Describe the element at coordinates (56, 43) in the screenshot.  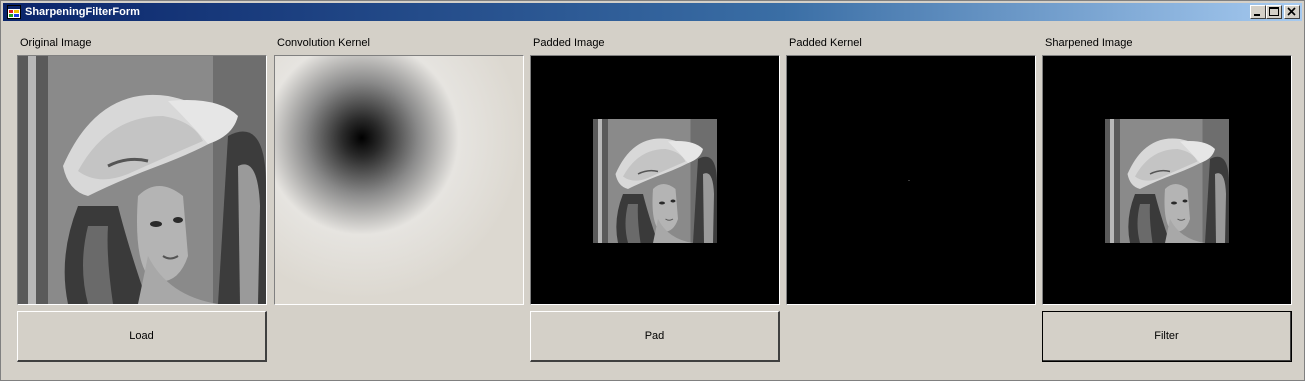
I see `original-image-label: Original Image` at that location.